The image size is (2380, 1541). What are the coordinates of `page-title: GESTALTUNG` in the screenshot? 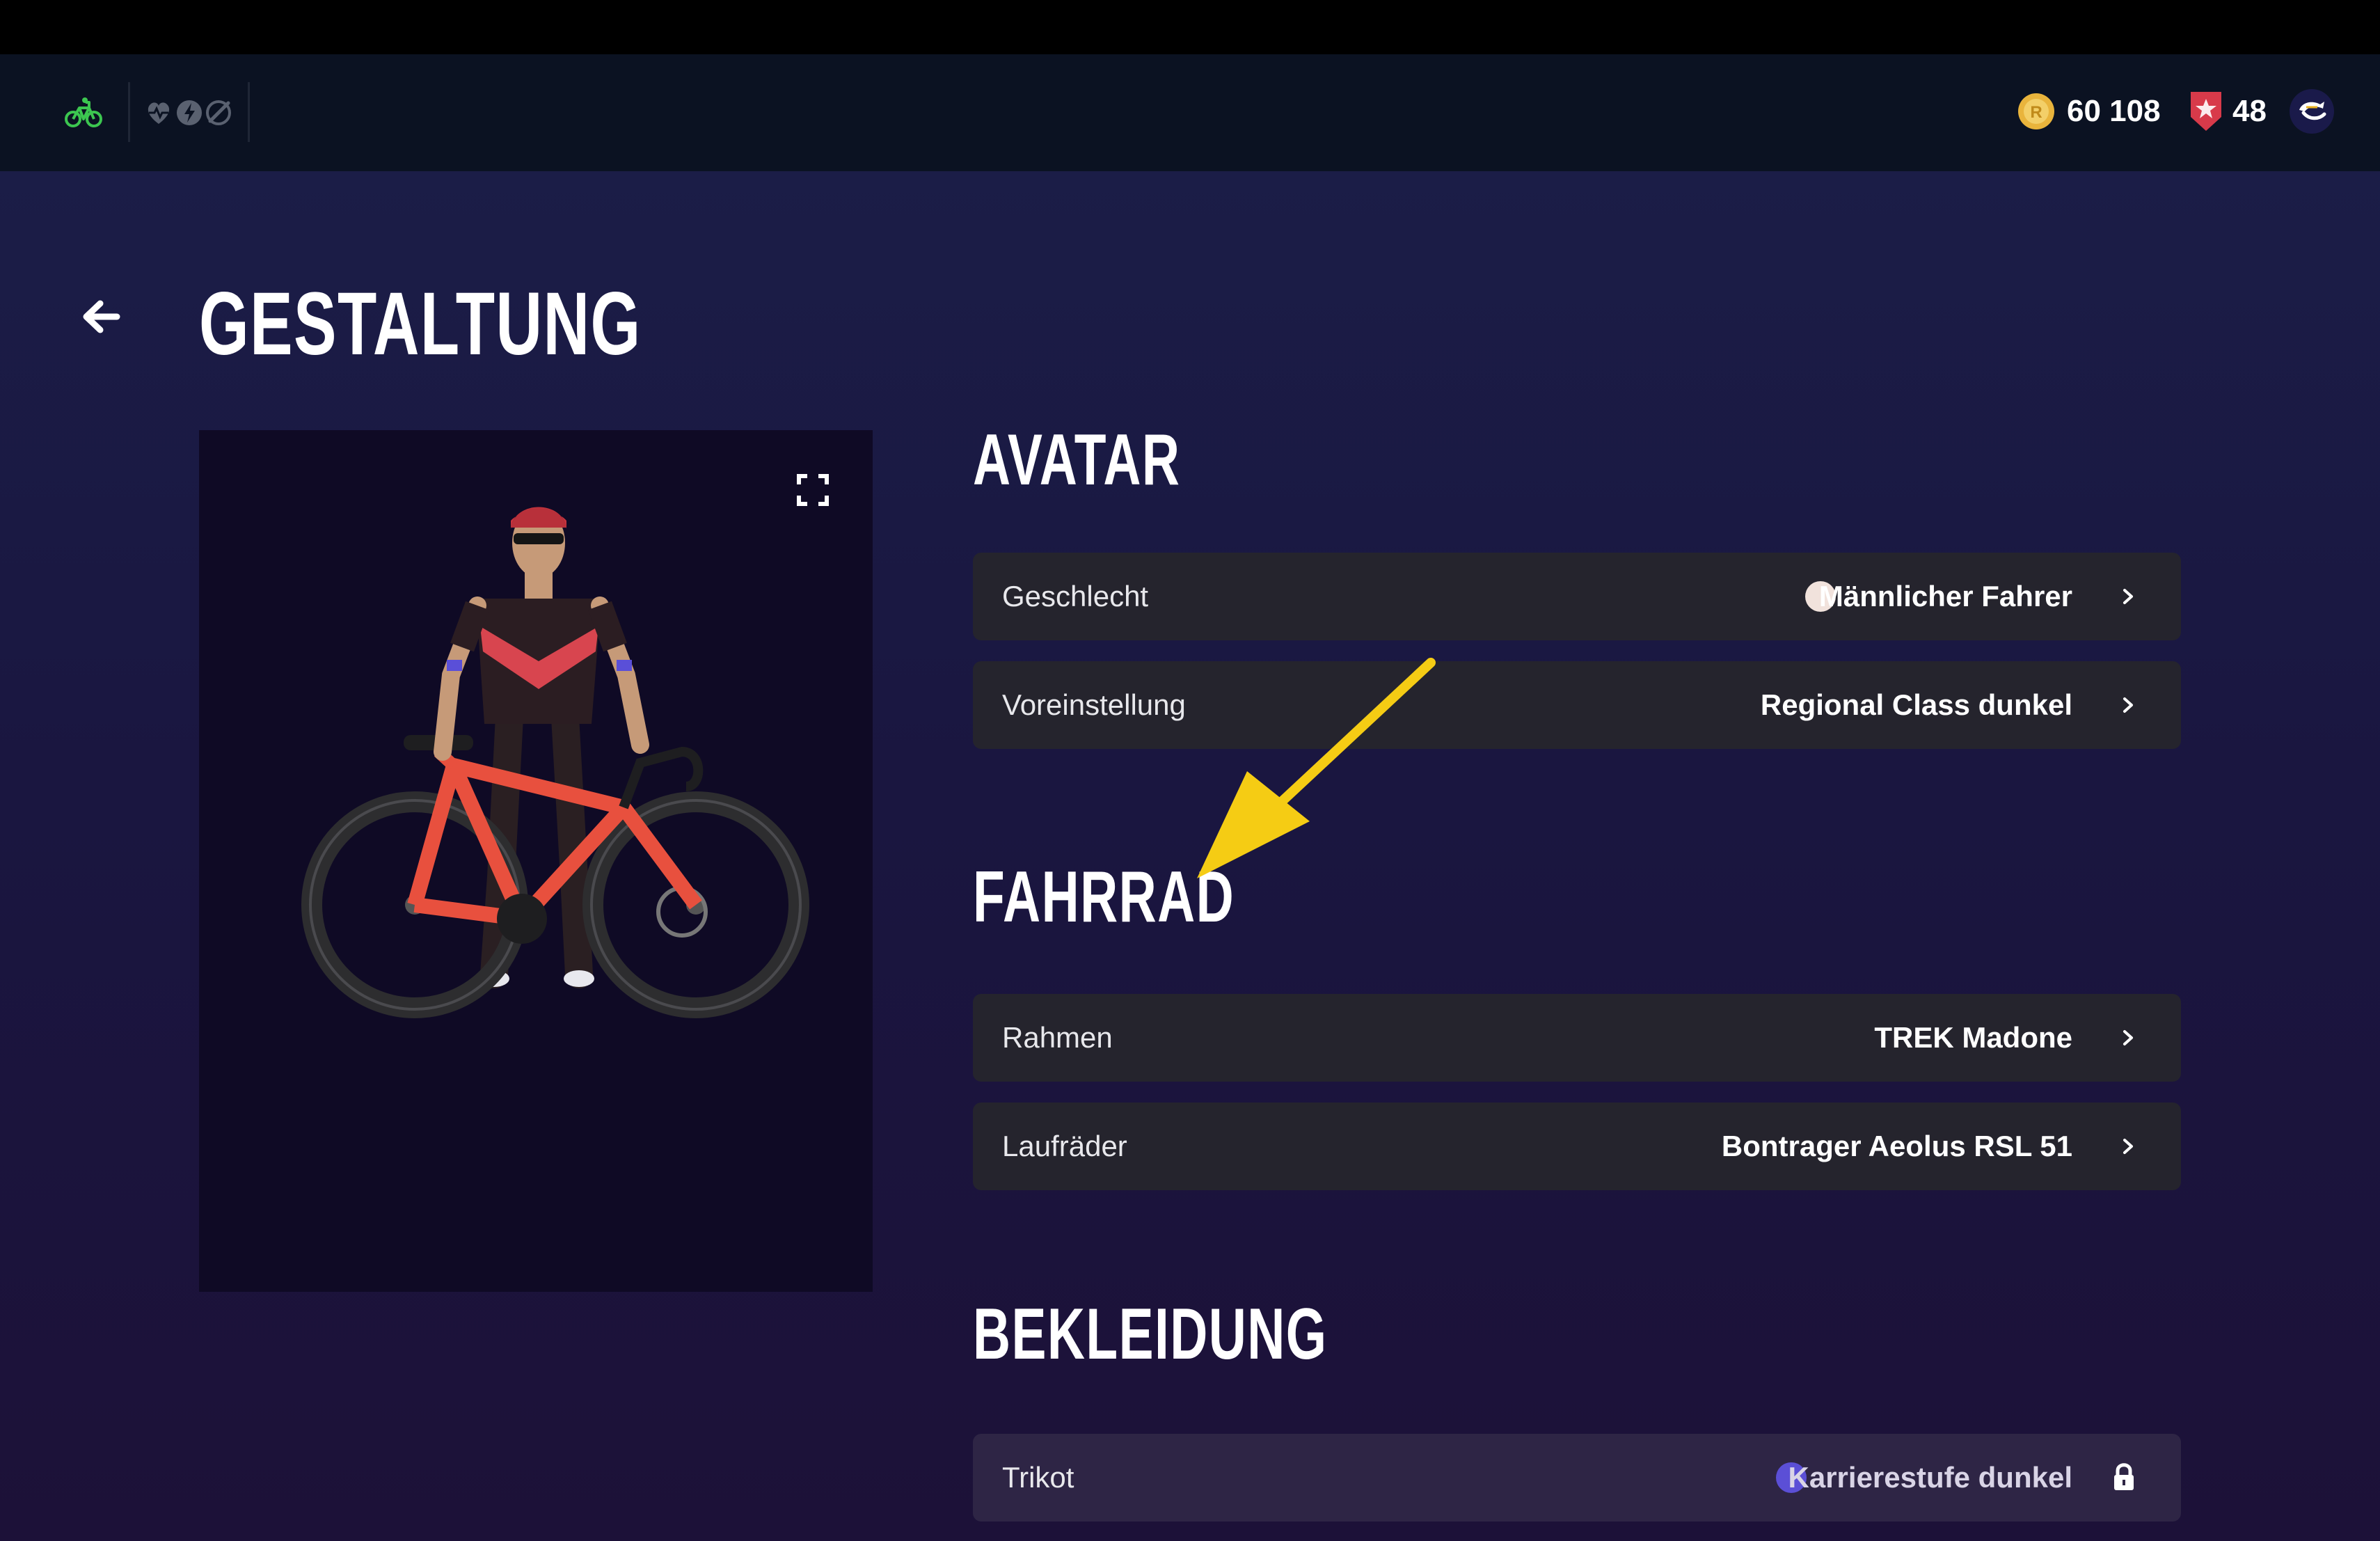 It's located at (421, 324).